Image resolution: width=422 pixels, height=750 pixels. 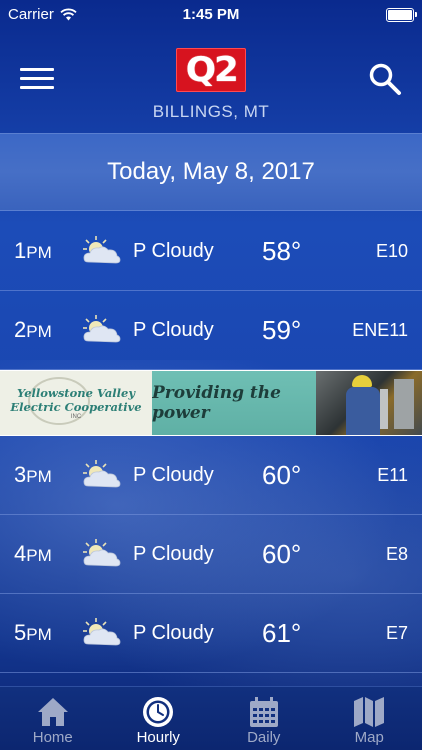 What do you see at coordinates (234, 403) in the screenshot?
I see `ad-tagline: Providing the power` at bounding box center [234, 403].